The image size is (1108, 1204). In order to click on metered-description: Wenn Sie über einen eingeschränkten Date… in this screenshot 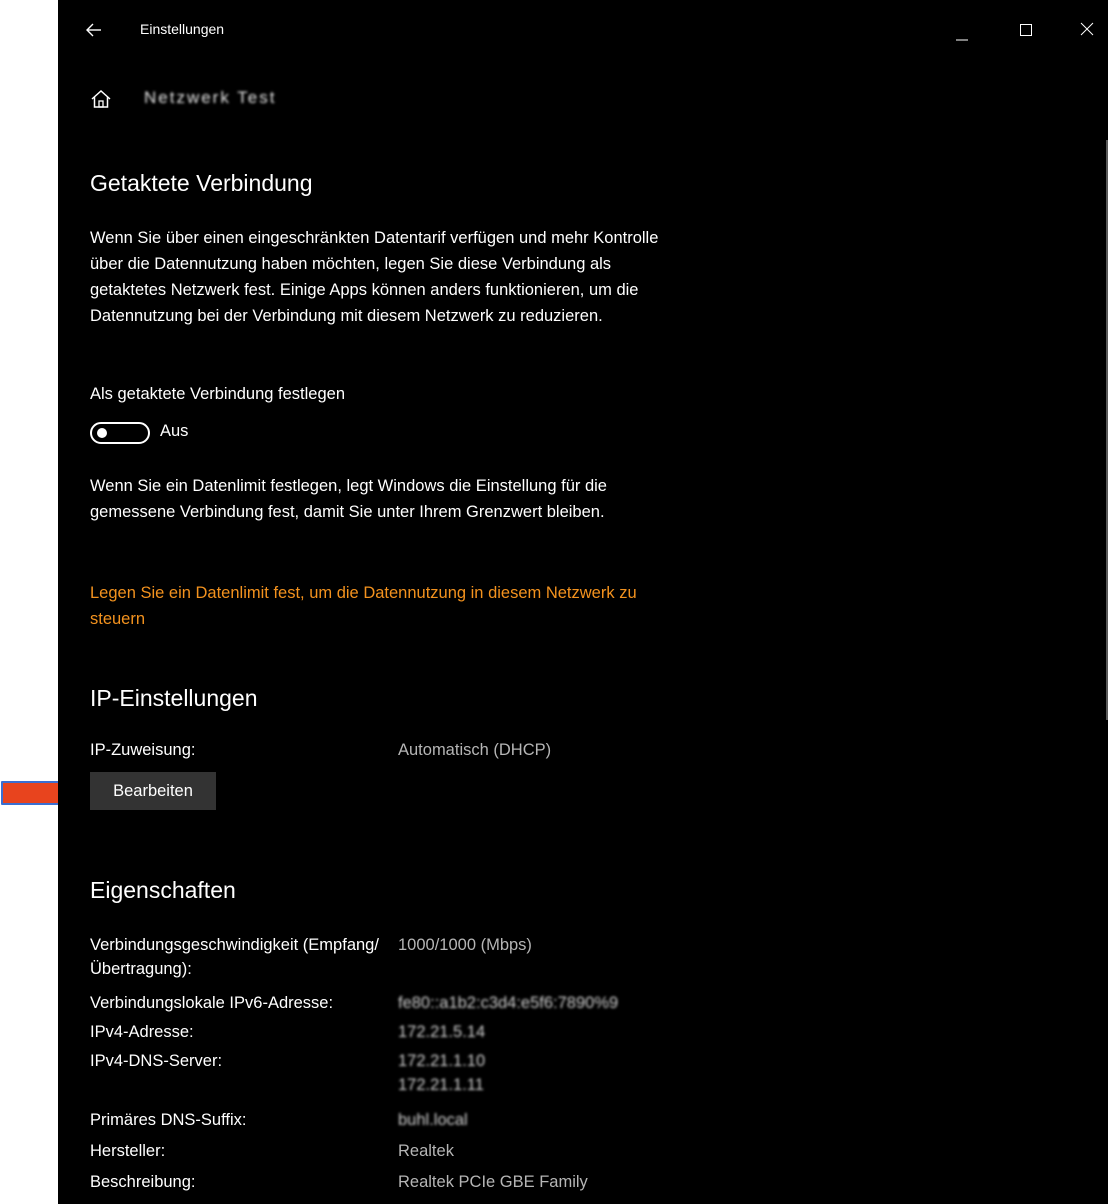, I will do `click(374, 277)`.